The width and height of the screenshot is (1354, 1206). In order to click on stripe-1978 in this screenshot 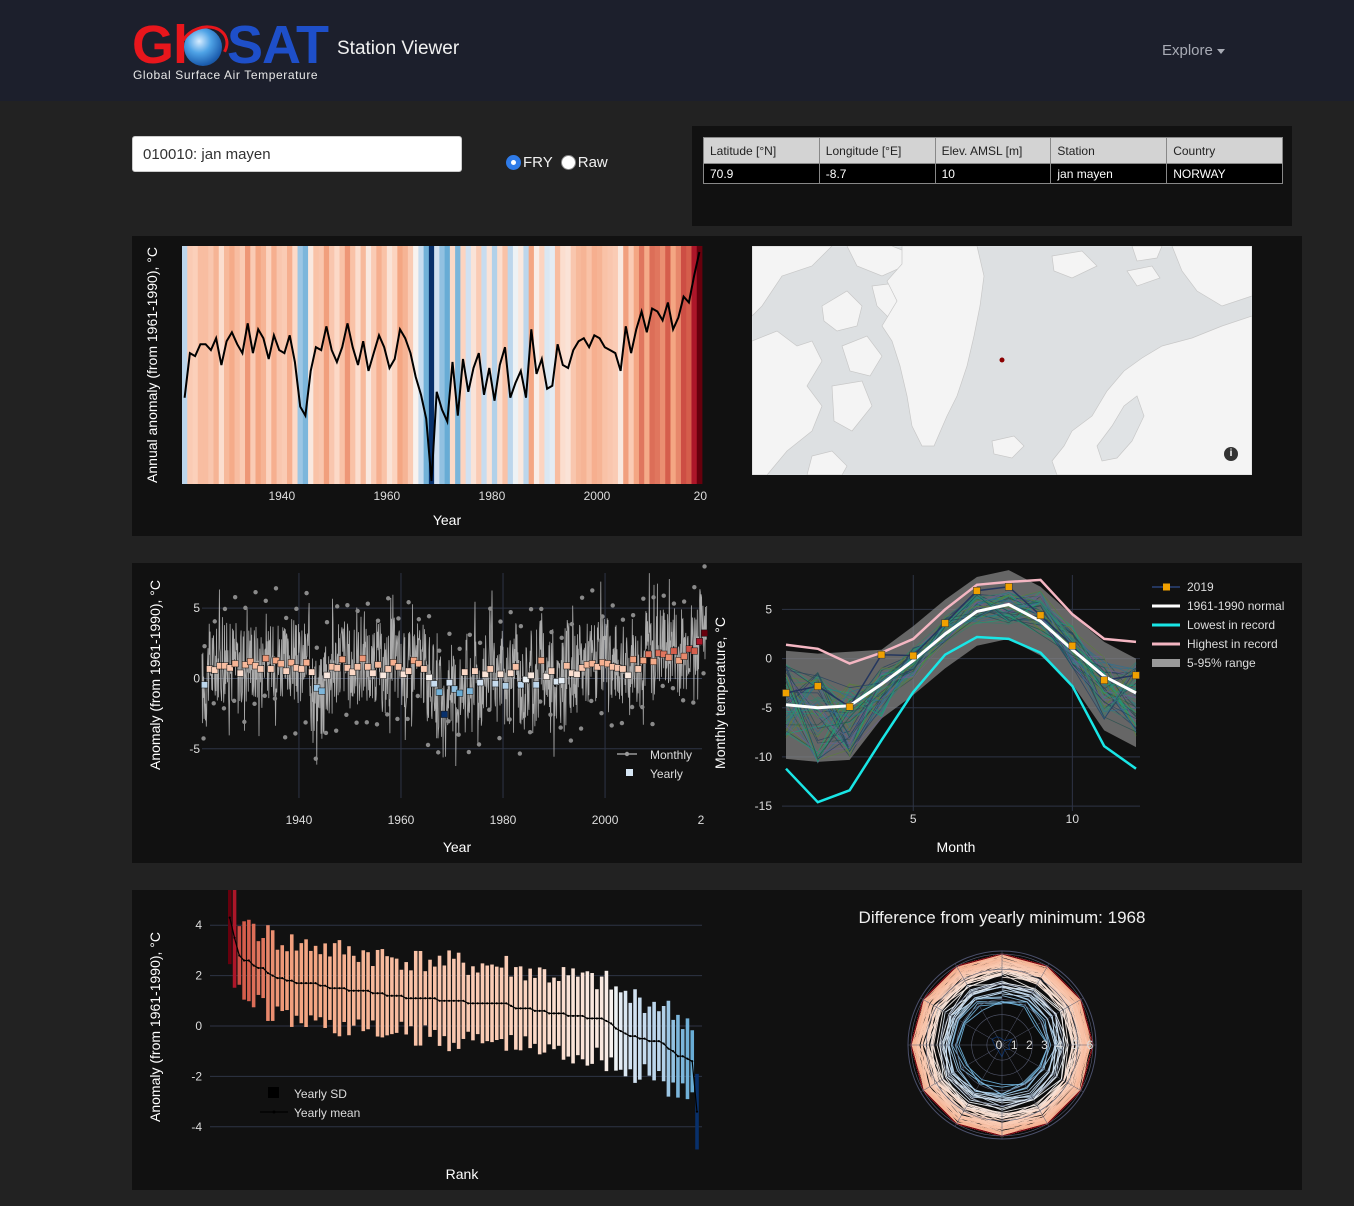, I will do `click(484, 365)`.